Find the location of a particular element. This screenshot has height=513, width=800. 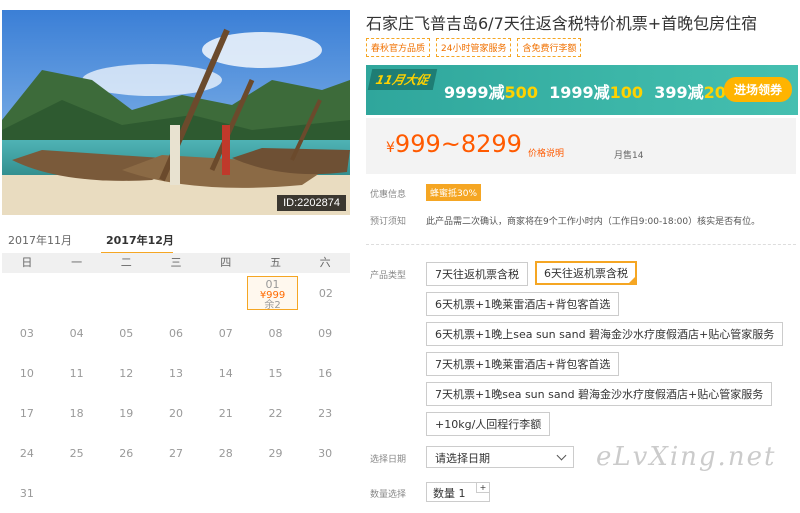

calendar-day: 24 is located at coordinates (27, 453).